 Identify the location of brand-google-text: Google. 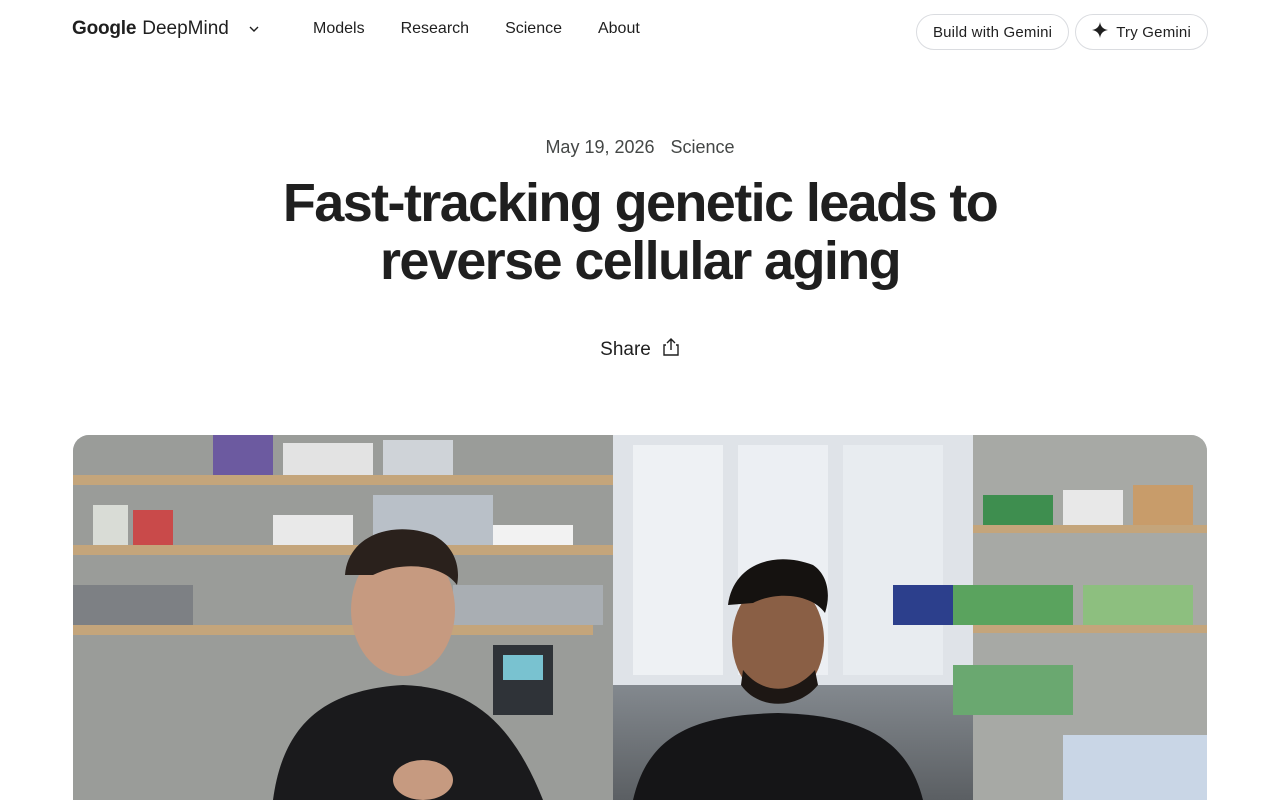
(104, 28).